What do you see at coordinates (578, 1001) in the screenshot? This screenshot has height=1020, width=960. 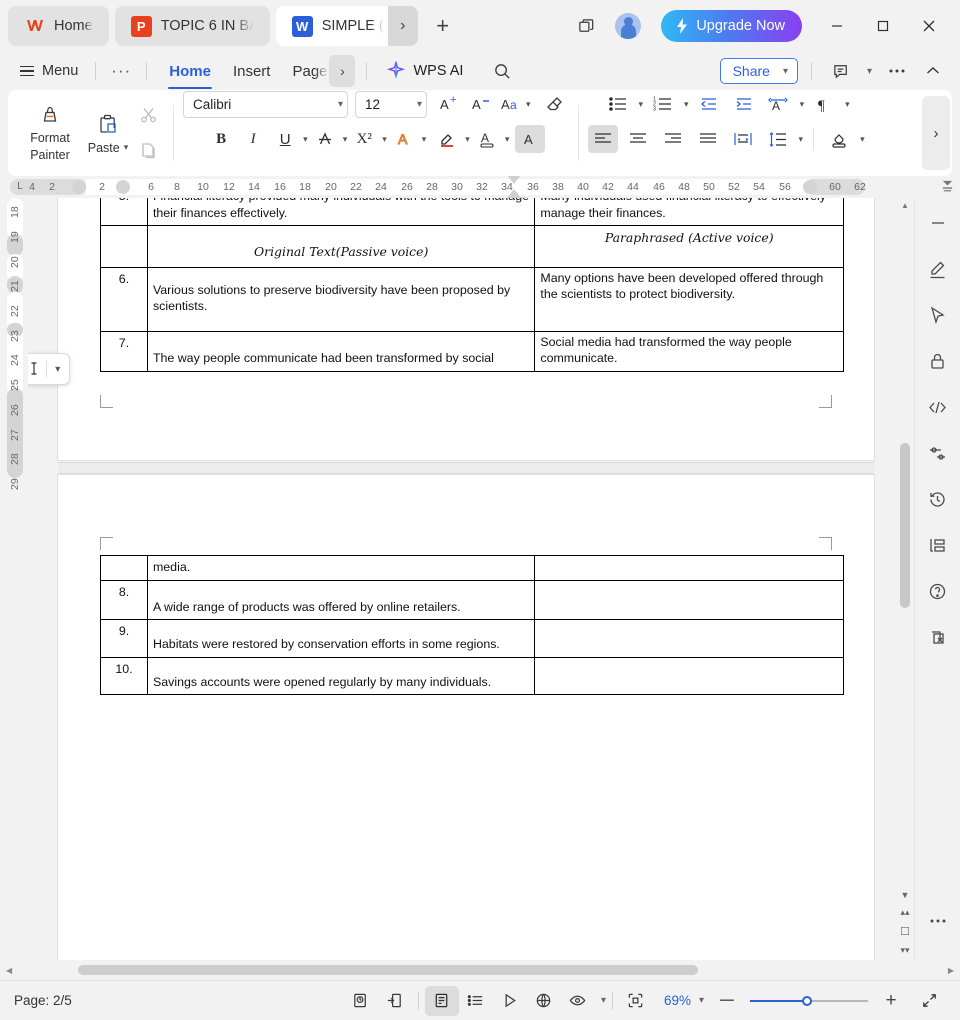 I see `eye-icon` at bounding box center [578, 1001].